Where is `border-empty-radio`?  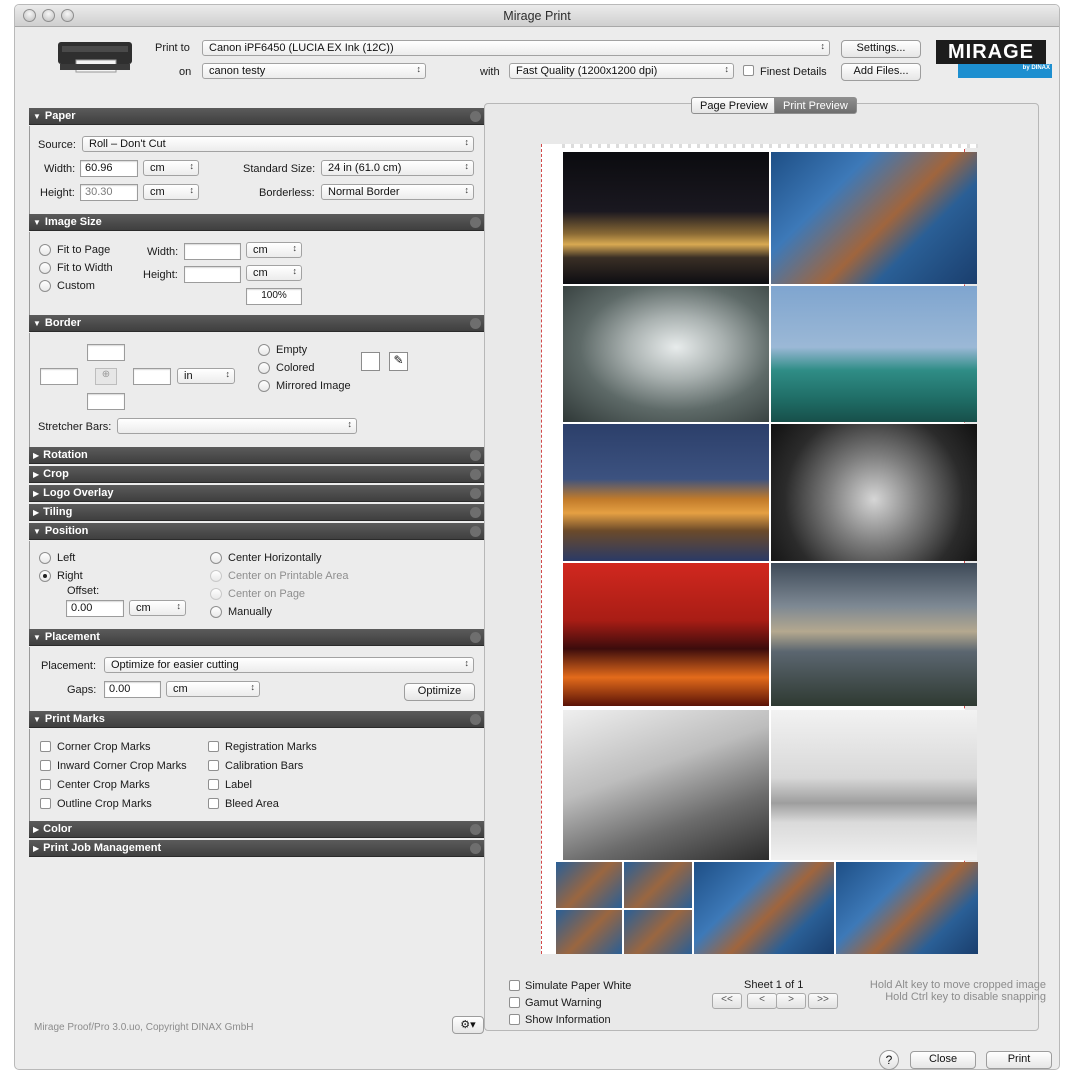 border-empty-radio is located at coordinates (264, 350).